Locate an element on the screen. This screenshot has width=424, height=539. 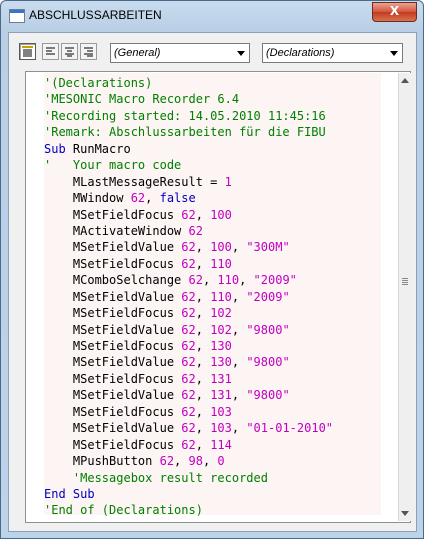
scroll-thumb-grip is located at coordinates (405, 282).